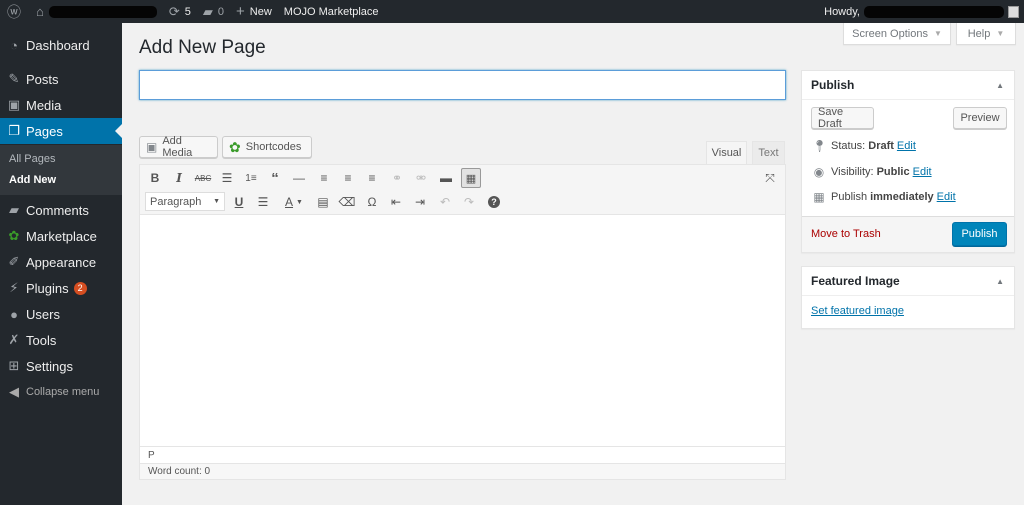 Image resolution: width=1024 pixels, height=505 pixels. Describe the element at coordinates (61, 105) in the screenshot. I see `sidebar-item-media: ▣ Media` at that location.